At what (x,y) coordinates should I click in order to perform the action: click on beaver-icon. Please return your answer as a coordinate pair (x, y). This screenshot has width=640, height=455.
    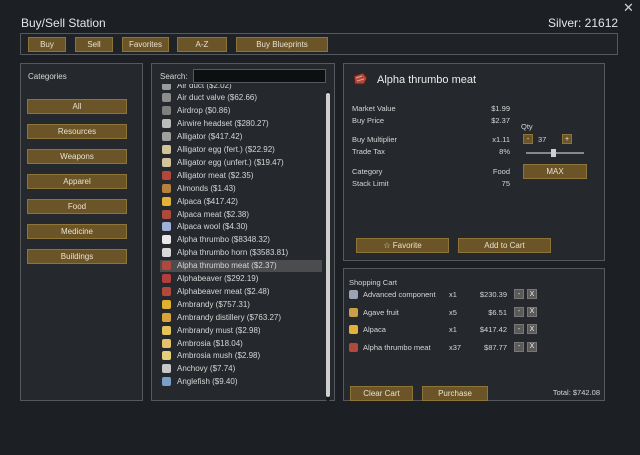
    Looking at the image, I should click on (166, 278).